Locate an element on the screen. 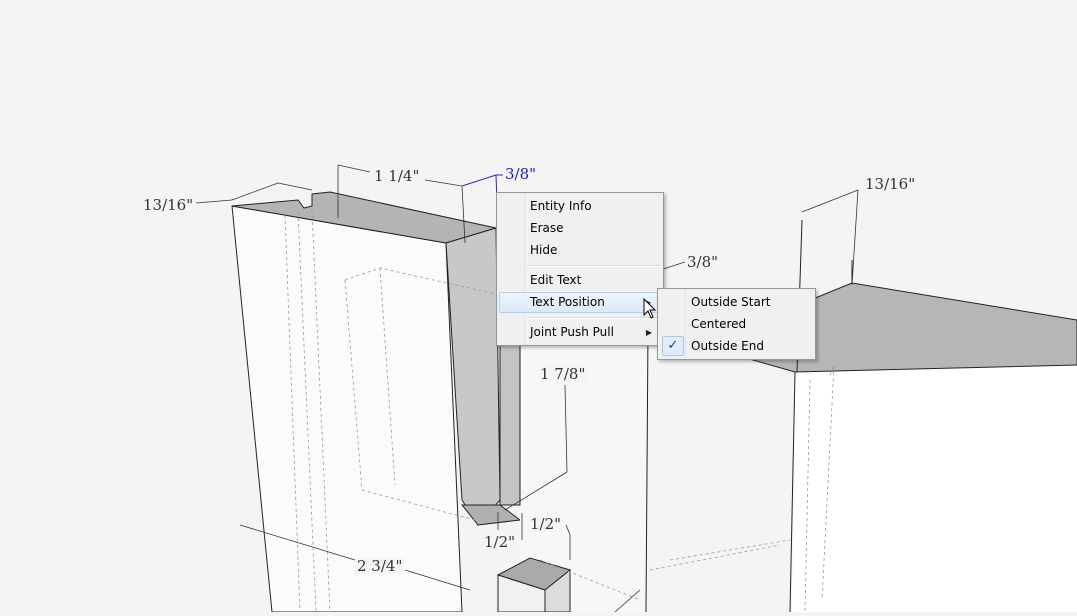 The height and width of the screenshot is (616, 1077). menu-item-label: Hide is located at coordinates (544, 250).